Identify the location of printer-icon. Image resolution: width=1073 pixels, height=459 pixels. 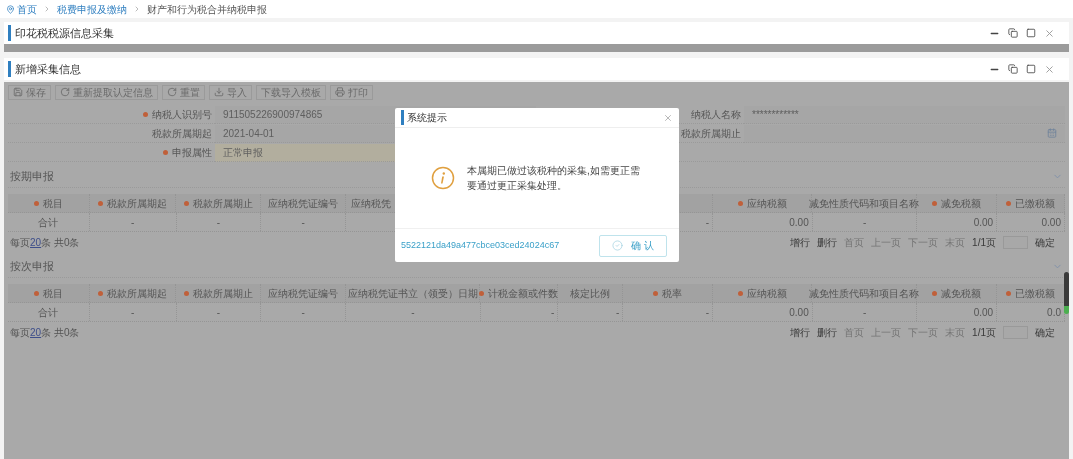
(340, 92).